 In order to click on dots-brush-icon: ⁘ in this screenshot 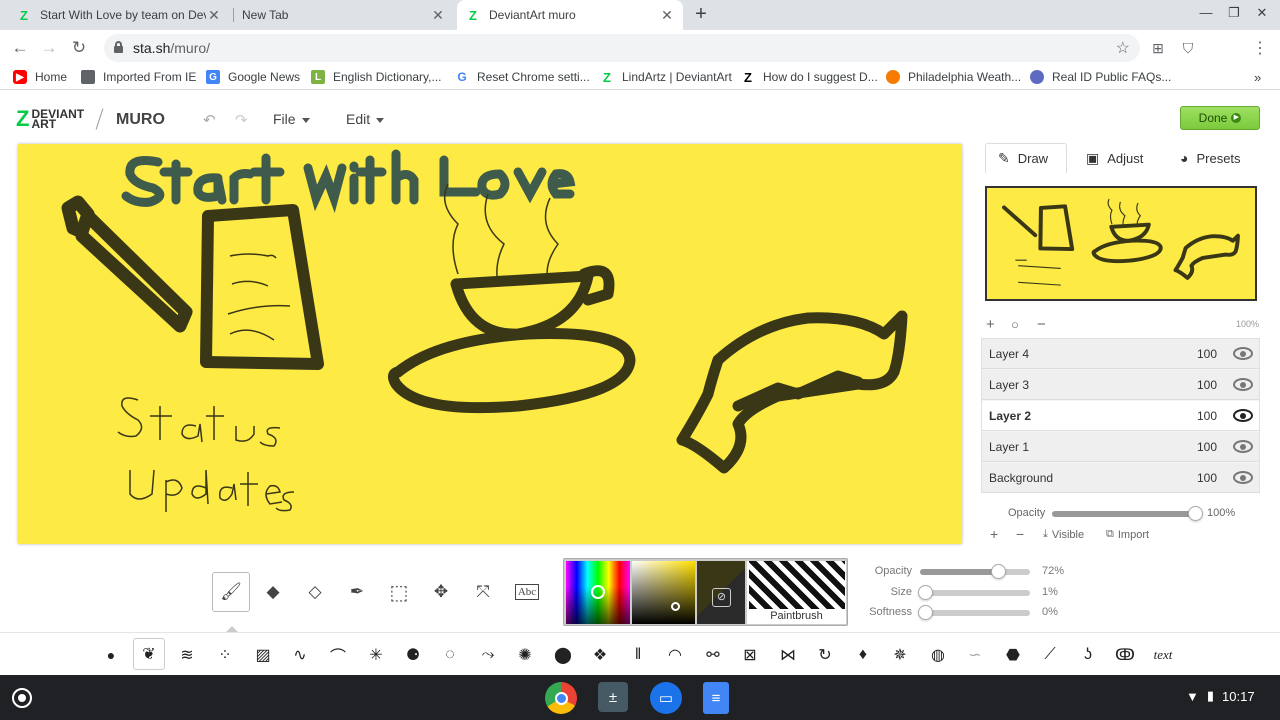, I will do `click(225, 655)`.